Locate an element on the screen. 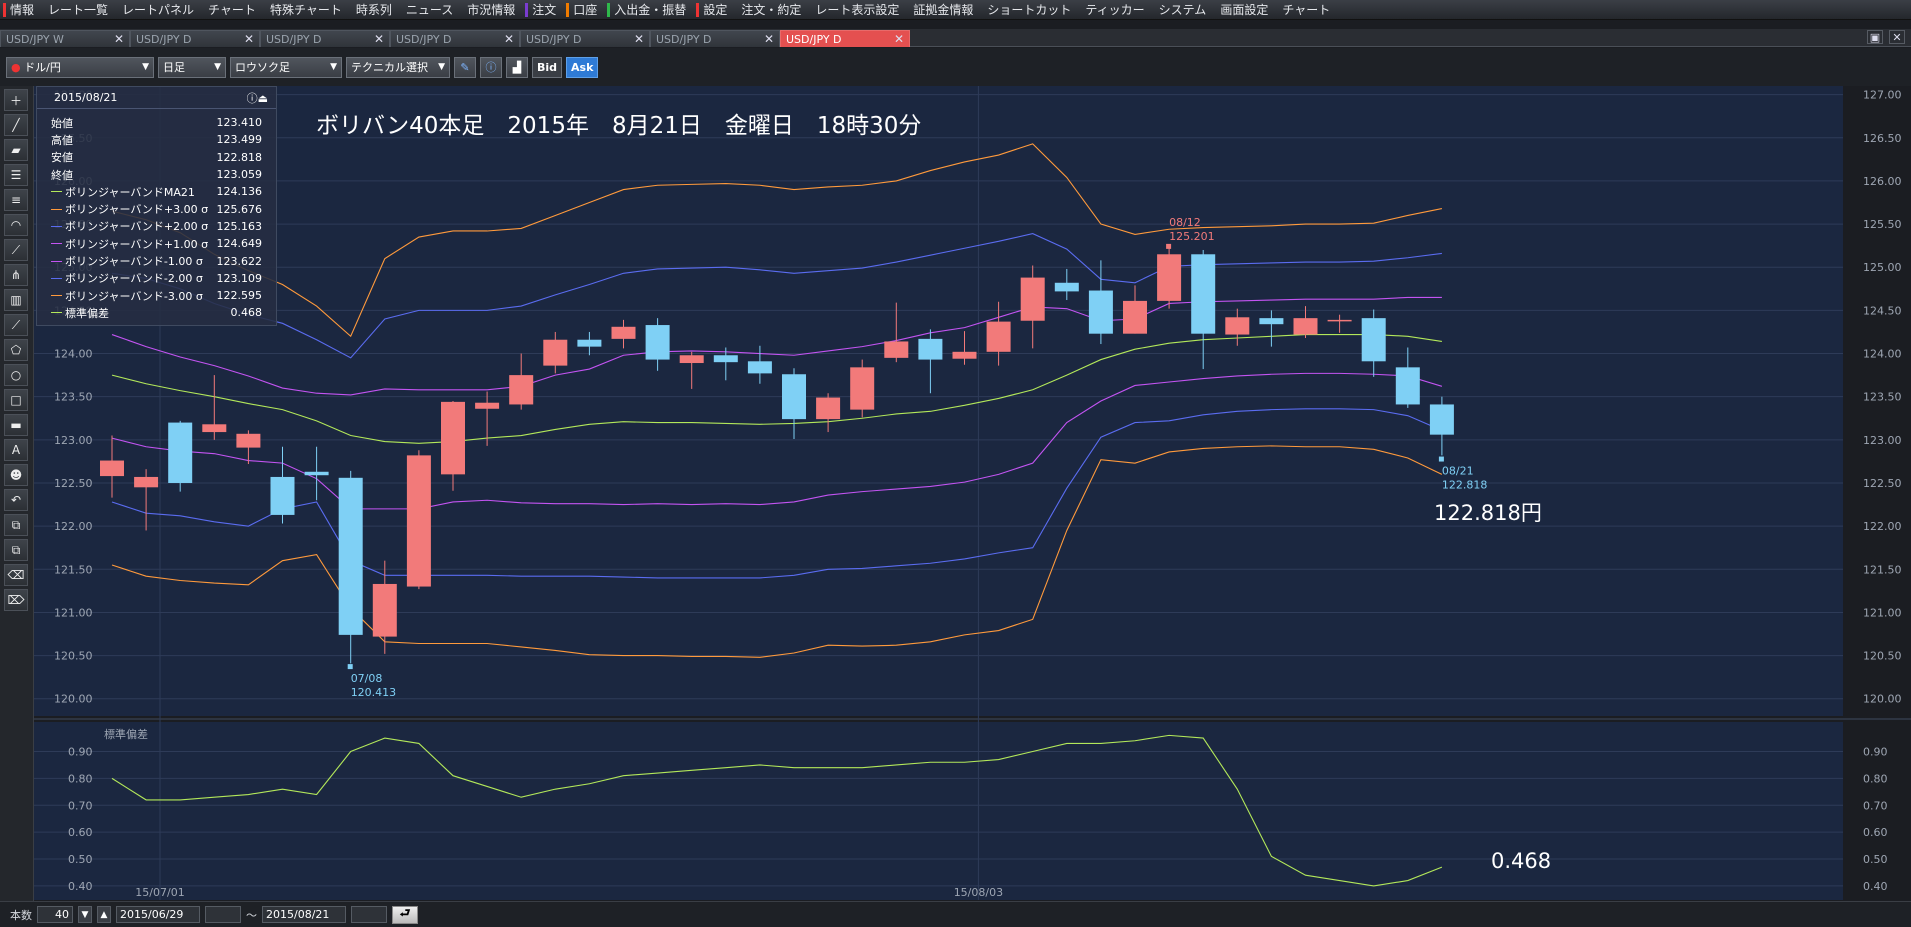 The image size is (1911, 927). y-tick-label: 126.50 is located at coordinates (1882, 138).